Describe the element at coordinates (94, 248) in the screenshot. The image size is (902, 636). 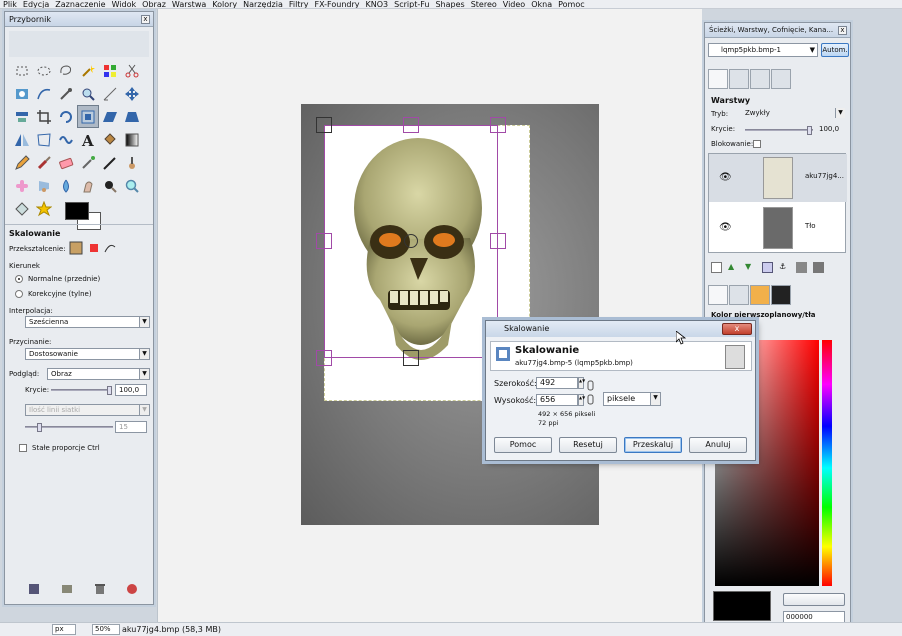
I see `transform-selection-icon` at that location.